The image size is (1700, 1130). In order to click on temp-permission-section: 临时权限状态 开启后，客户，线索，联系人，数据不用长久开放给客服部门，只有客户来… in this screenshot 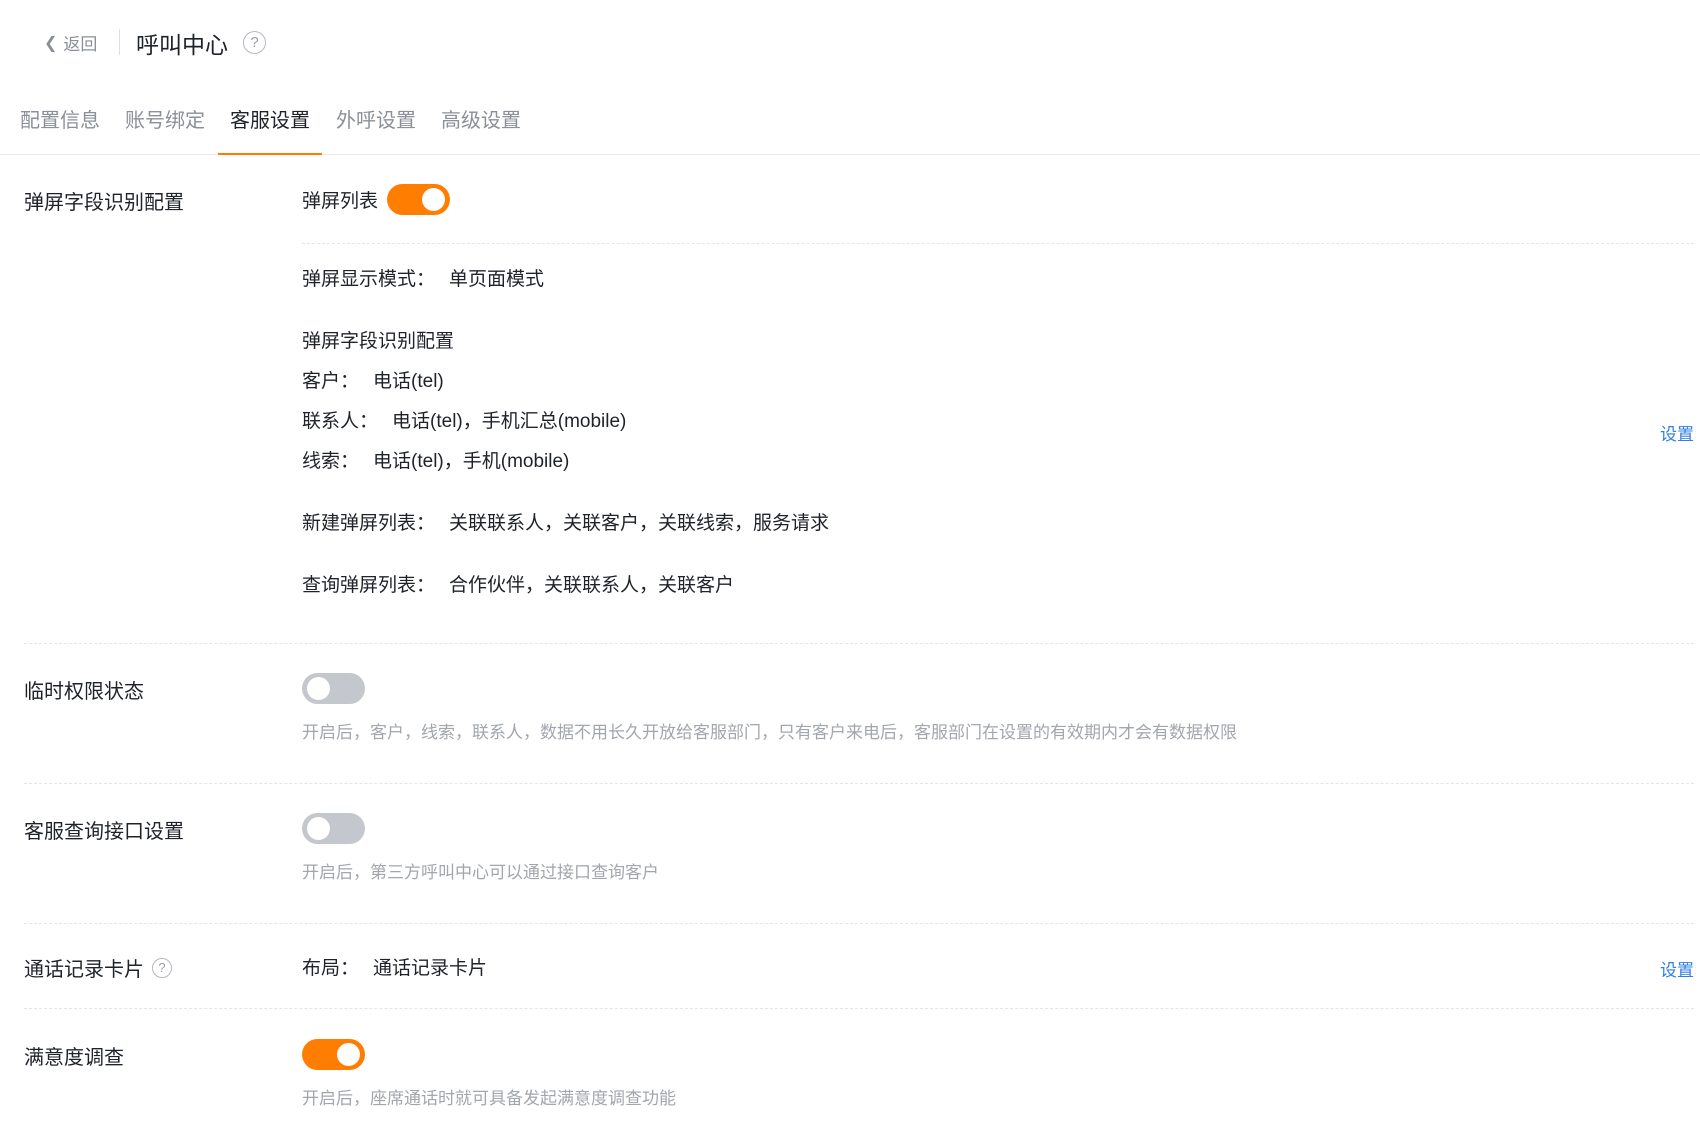, I will do `click(859, 720)`.